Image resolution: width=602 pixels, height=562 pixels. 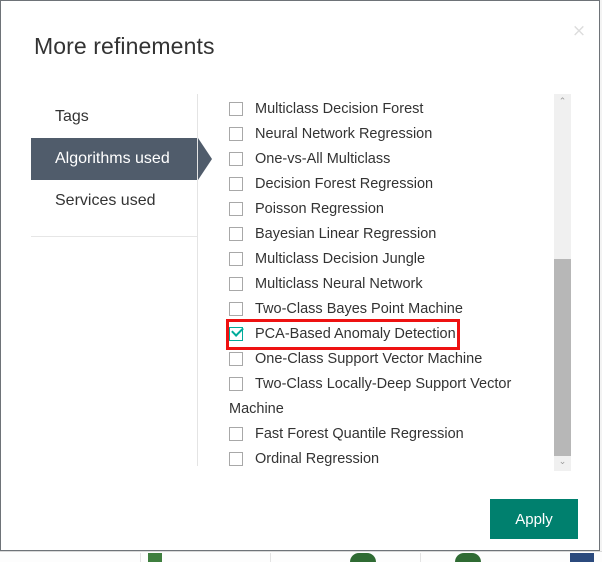 I want to click on list-scrollbar: ⌃ ⌄, so click(x=562, y=282).